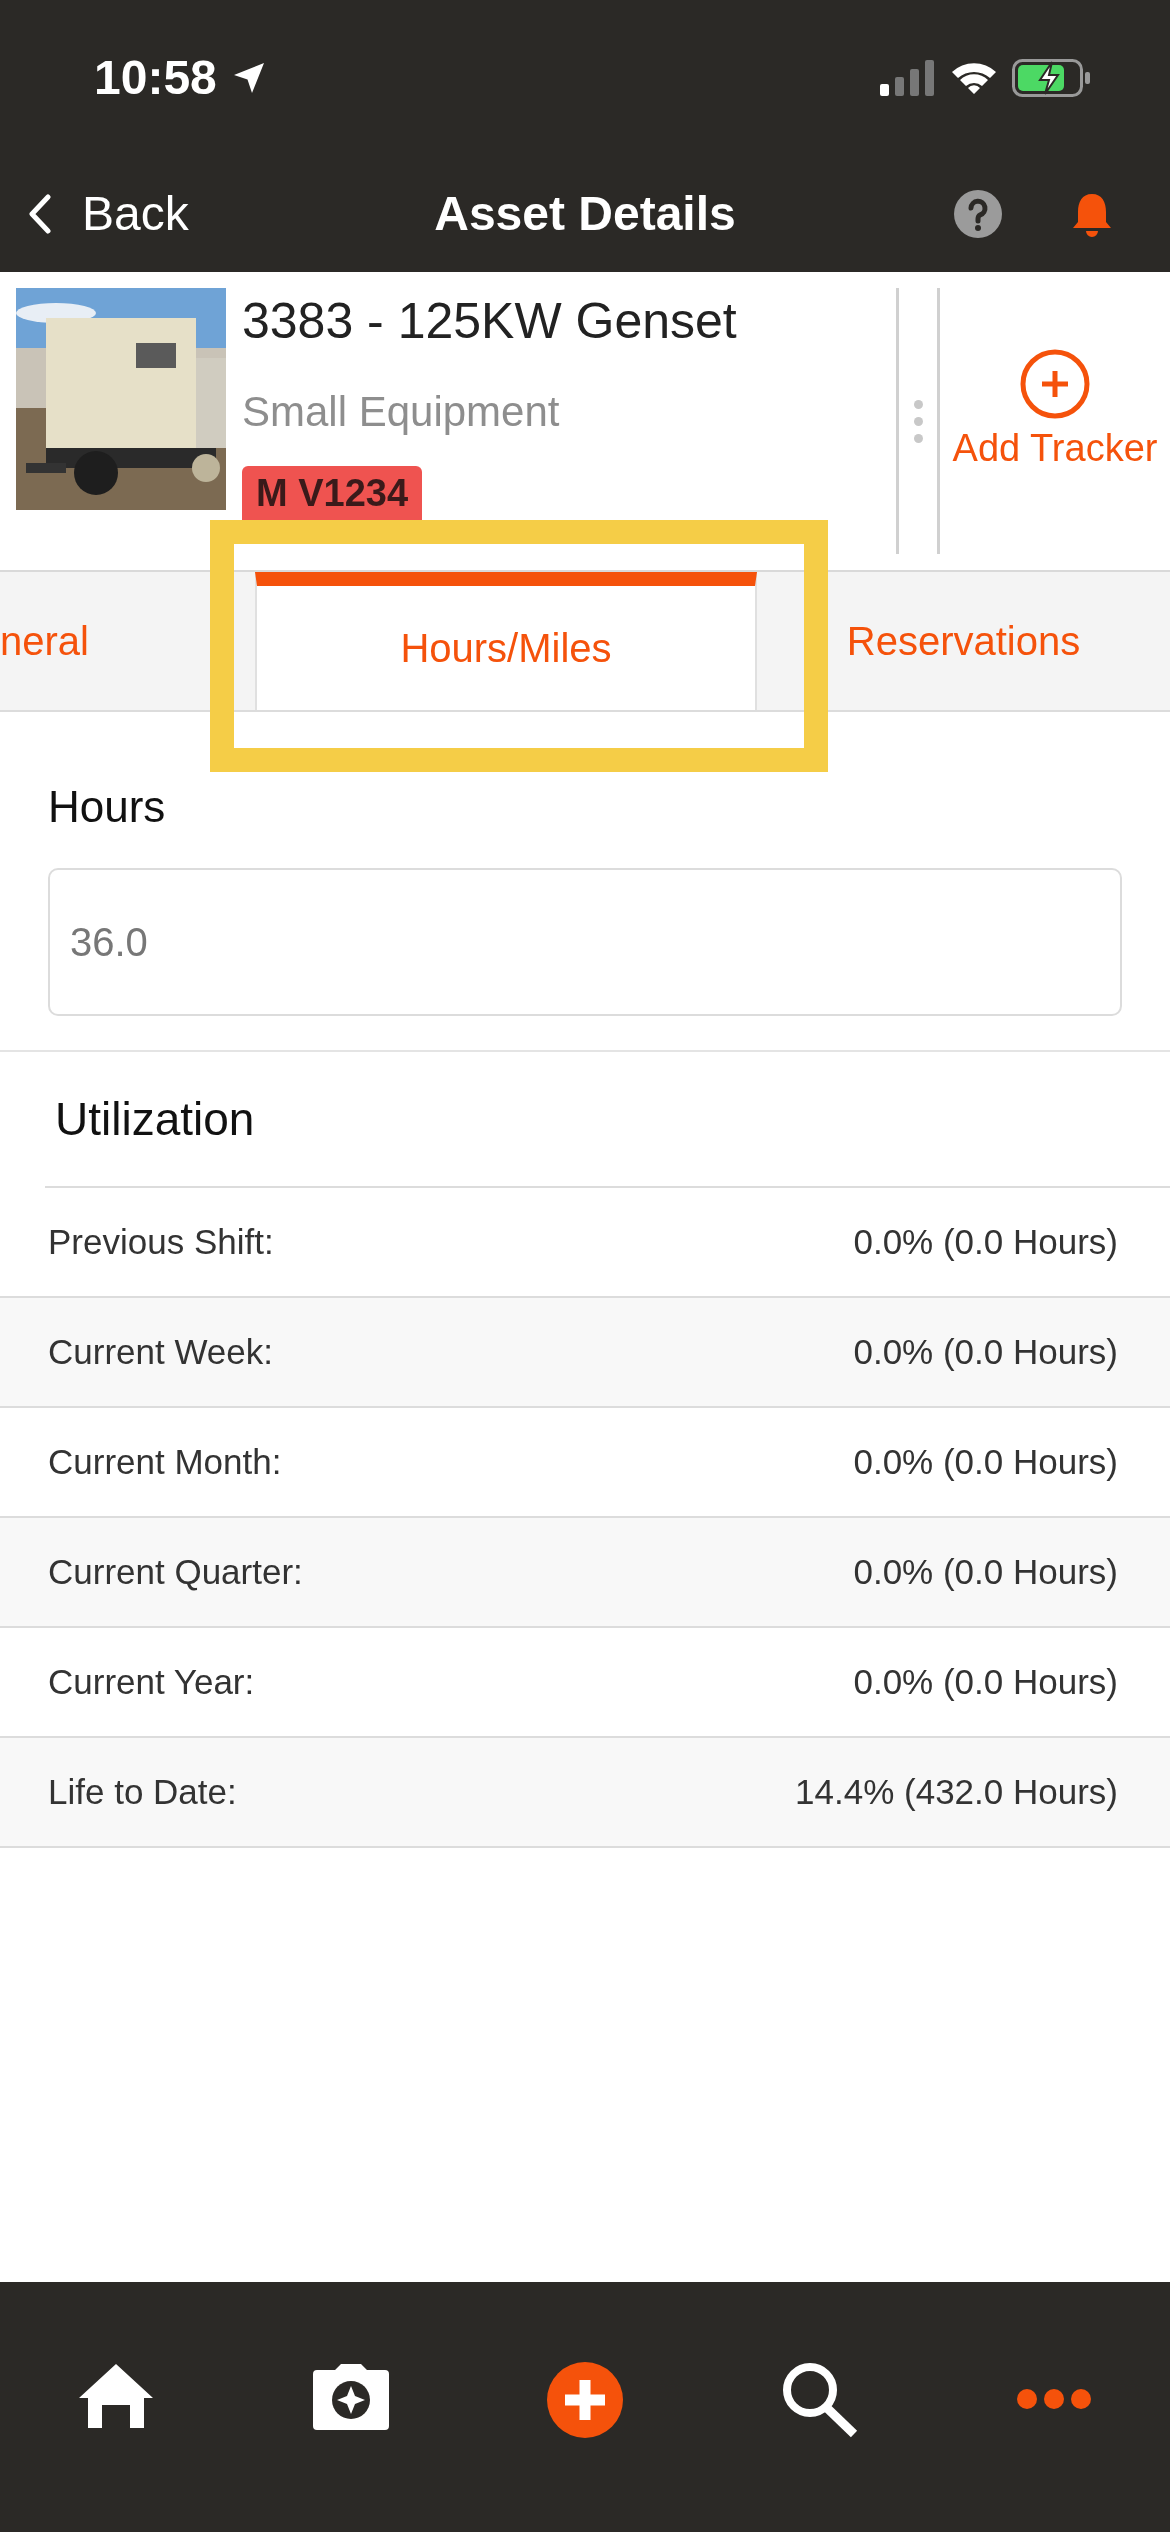 The width and height of the screenshot is (1170, 2532). What do you see at coordinates (350, 2396) in the screenshot?
I see `camera-icon` at bounding box center [350, 2396].